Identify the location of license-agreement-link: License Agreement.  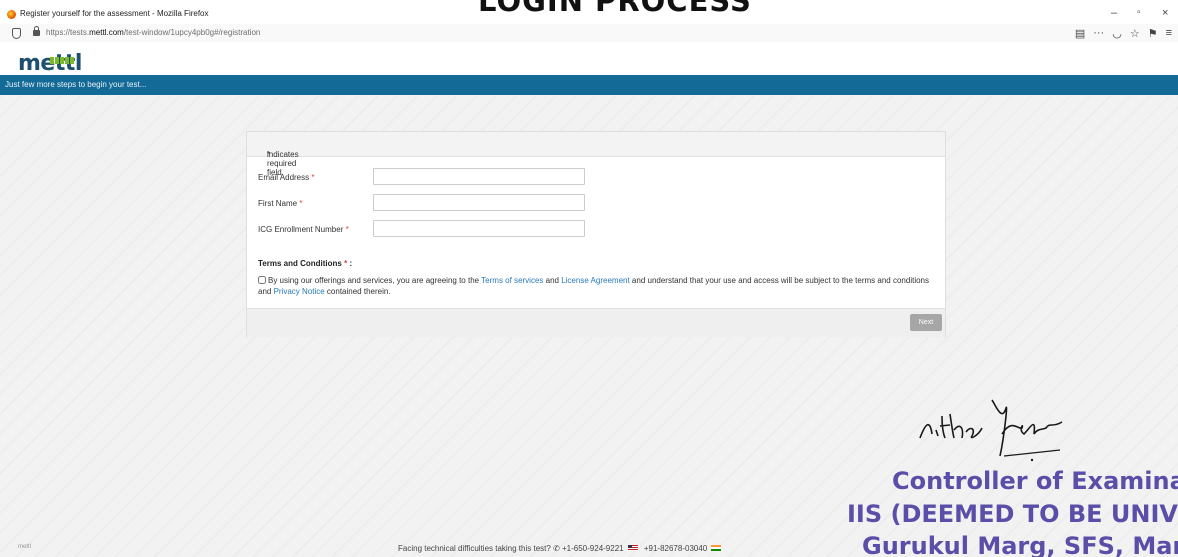
(595, 280).